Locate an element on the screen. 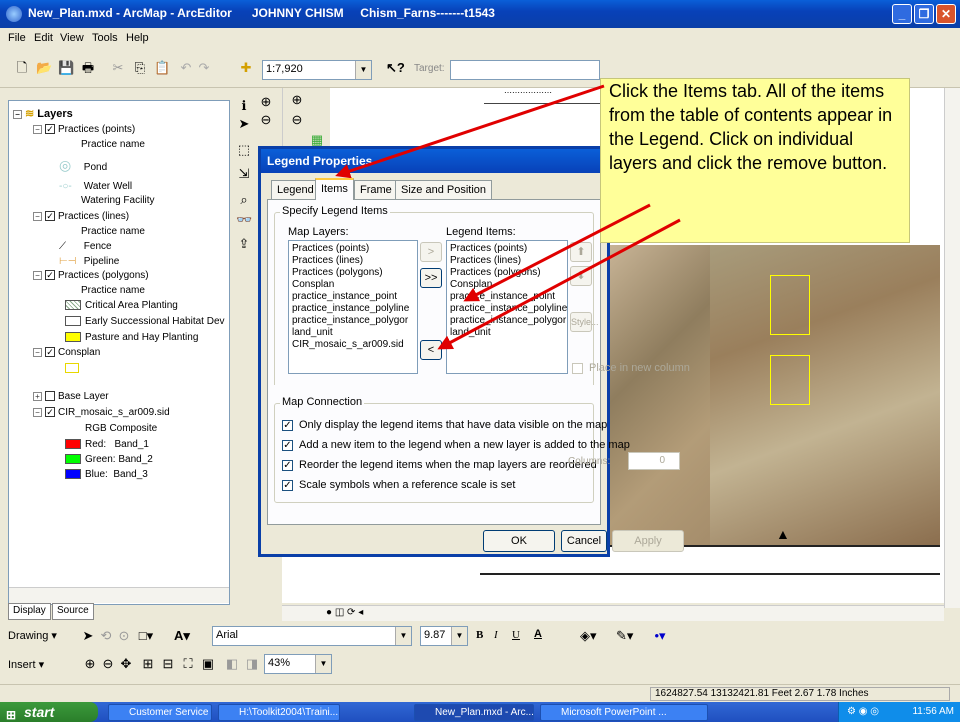 The width and height of the screenshot is (960, 722). menu-edit: Edit is located at coordinates (43, 38).